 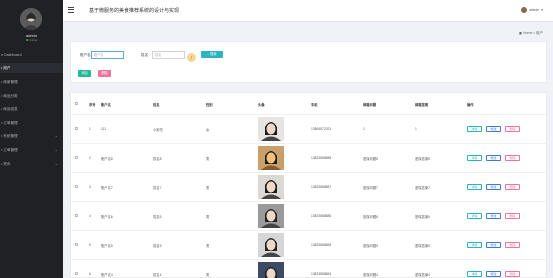 What do you see at coordinates (470, 105) in the screenshot?
I see `th-actions: 操作` at bounding box center [470, 105].